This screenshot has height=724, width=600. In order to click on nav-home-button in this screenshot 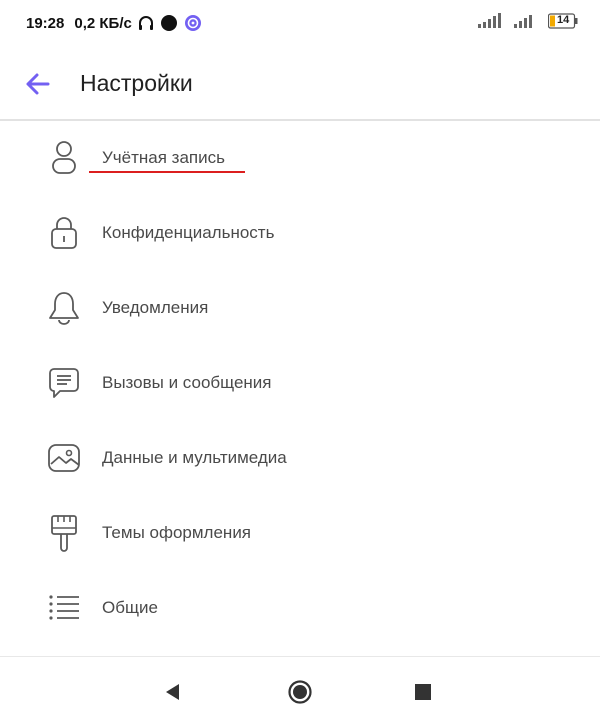, I will do `click(300, 692)`.